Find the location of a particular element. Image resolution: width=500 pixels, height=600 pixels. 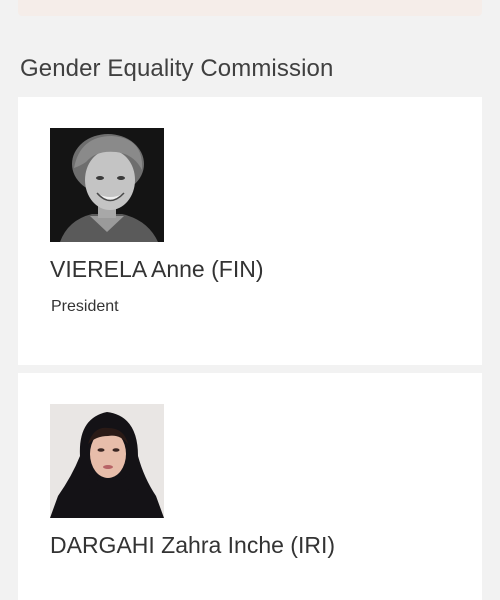

member-name: DARGAHI Zahra Inche (IRI) is located at coordinates (192, 545).